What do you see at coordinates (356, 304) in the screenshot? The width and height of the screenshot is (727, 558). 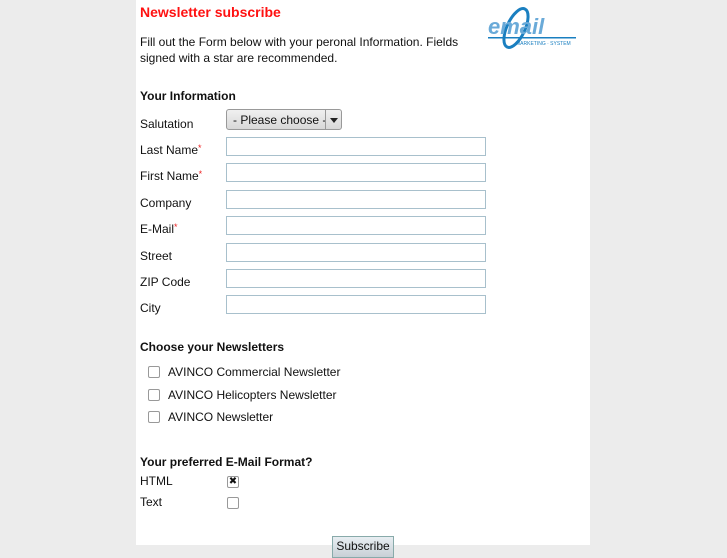 I see `city-input` at bounding box center [356, 304].